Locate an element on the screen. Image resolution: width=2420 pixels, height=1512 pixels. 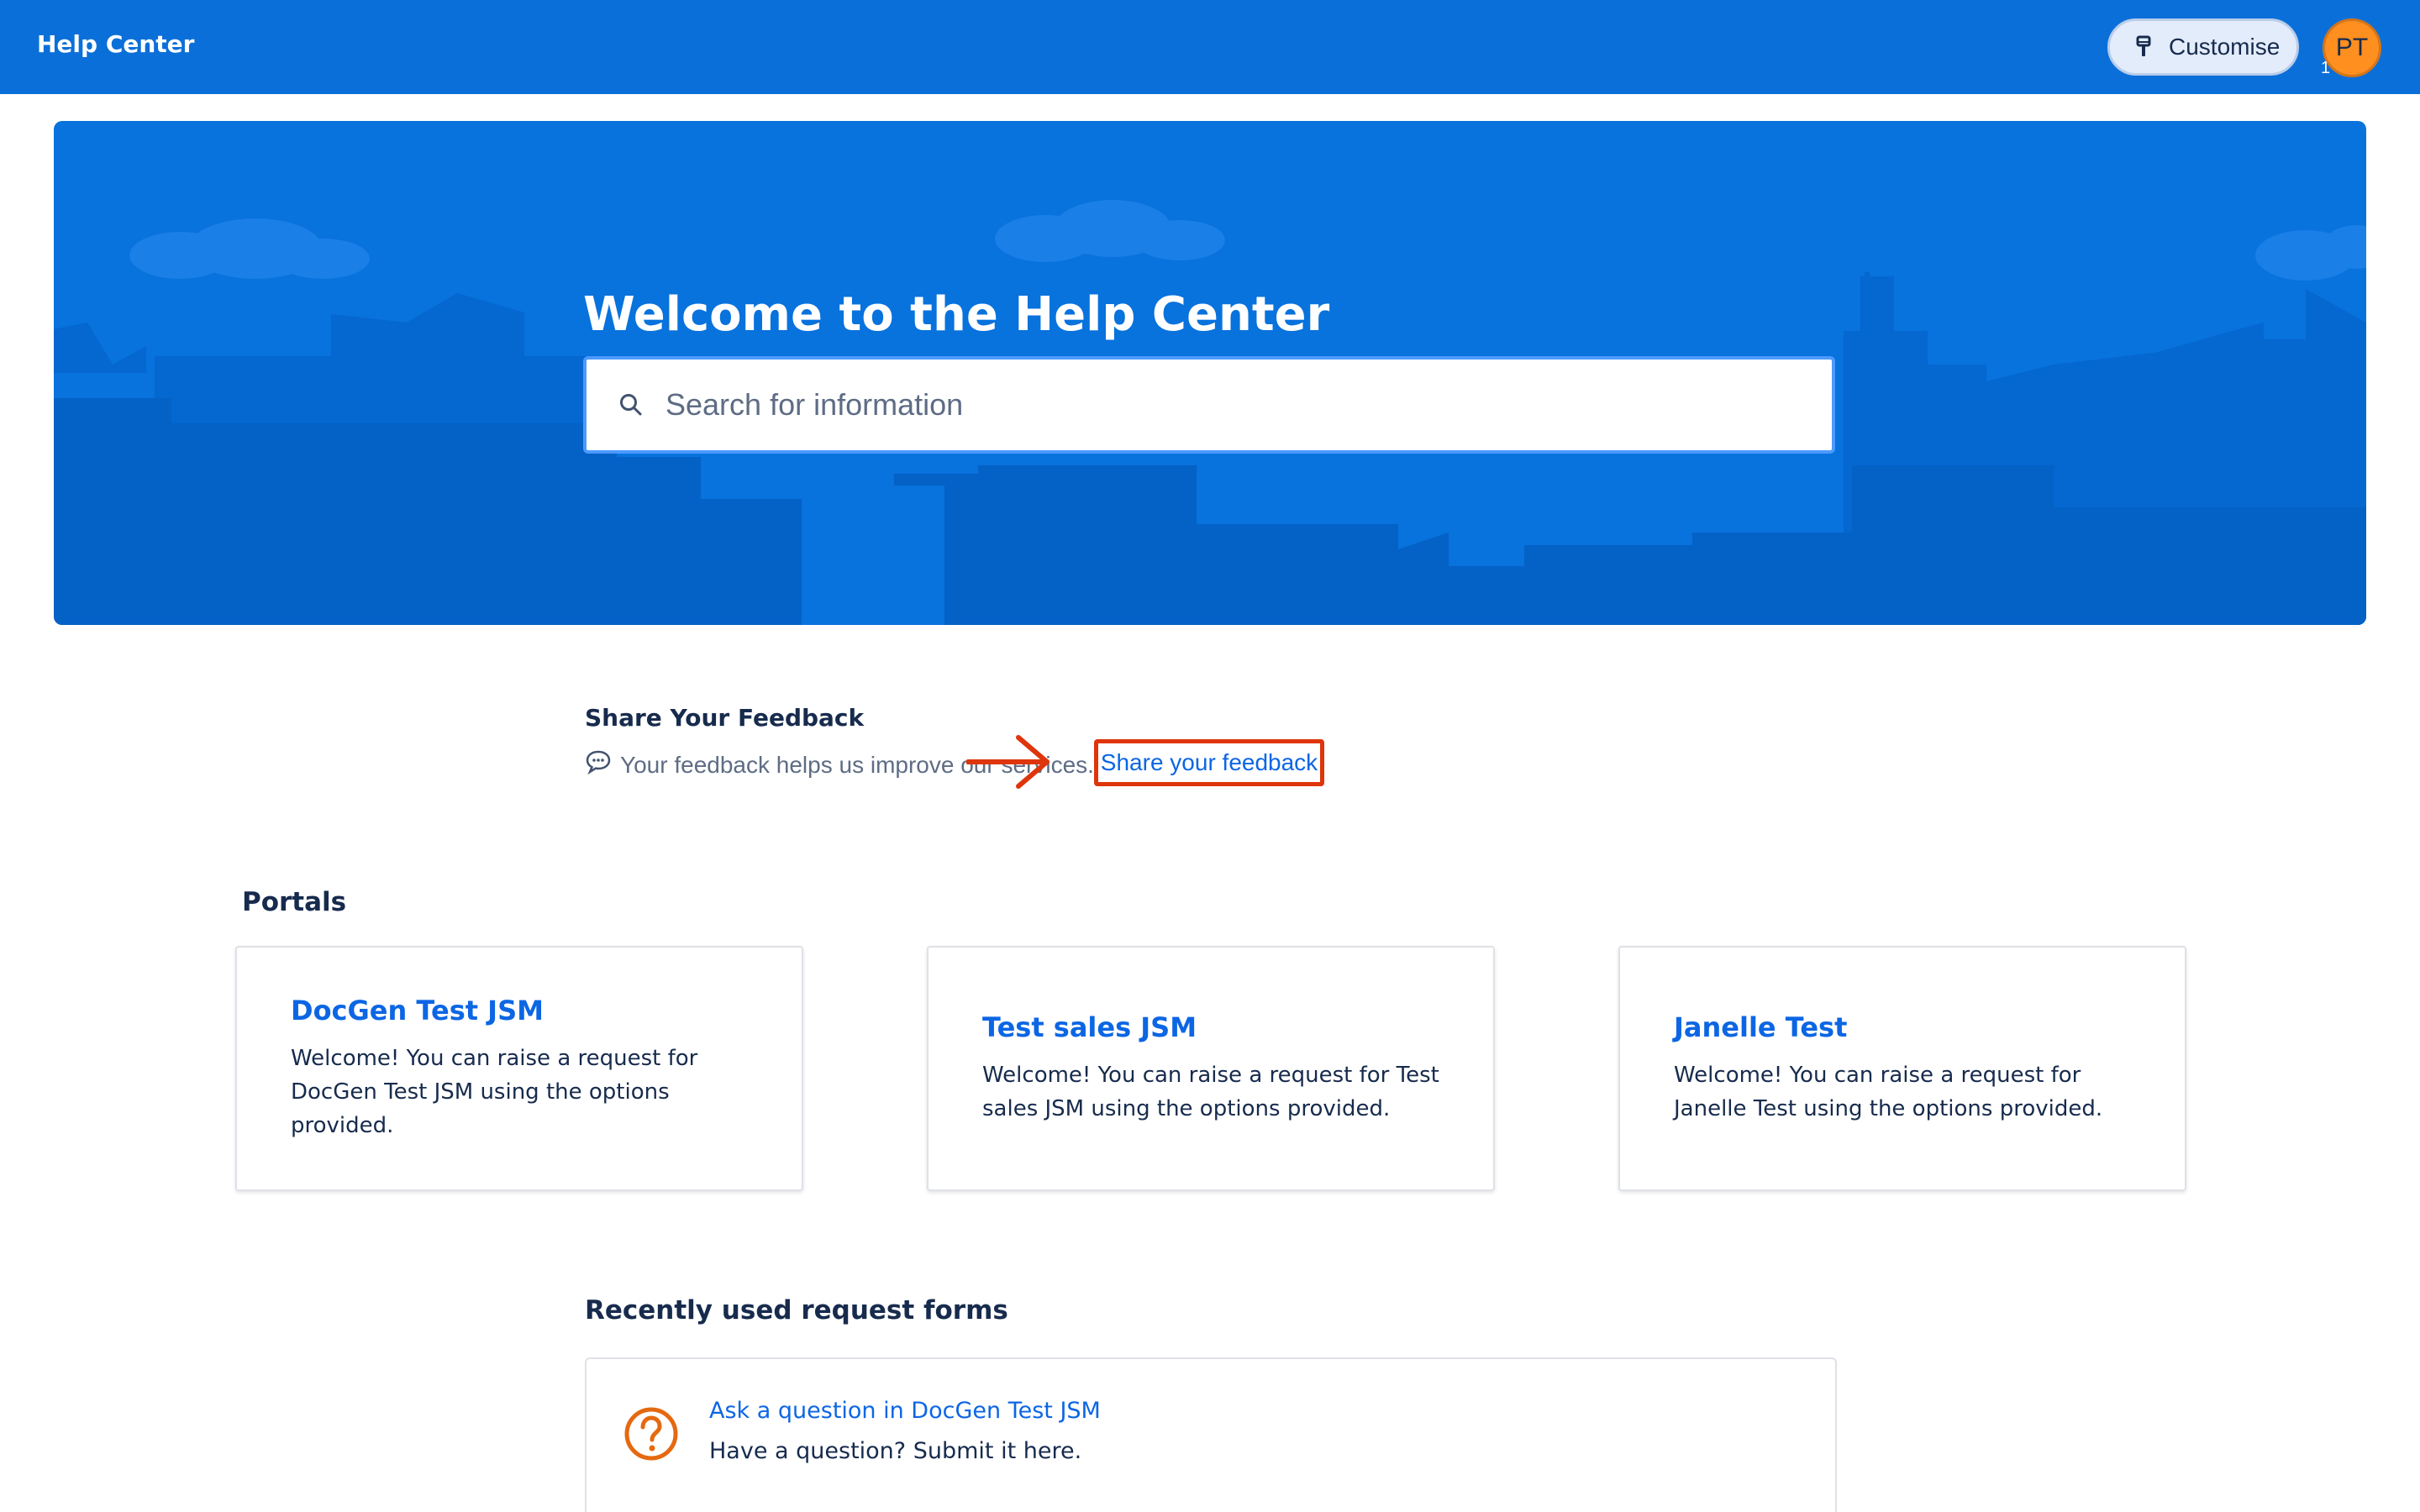
portal-title: Janelle Test is located at coordinates (1760, 1027).